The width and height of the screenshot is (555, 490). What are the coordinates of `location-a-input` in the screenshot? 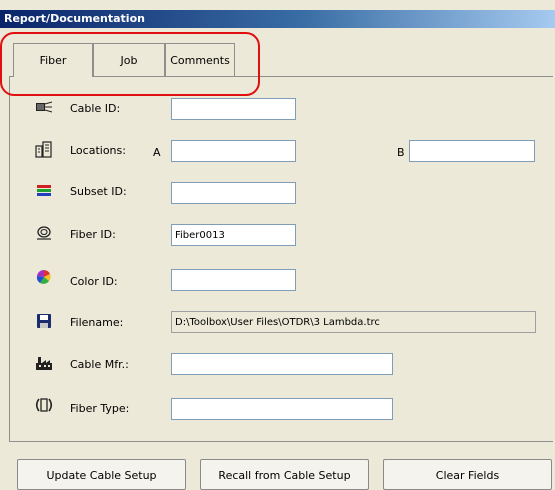 It's located at (233, 151).